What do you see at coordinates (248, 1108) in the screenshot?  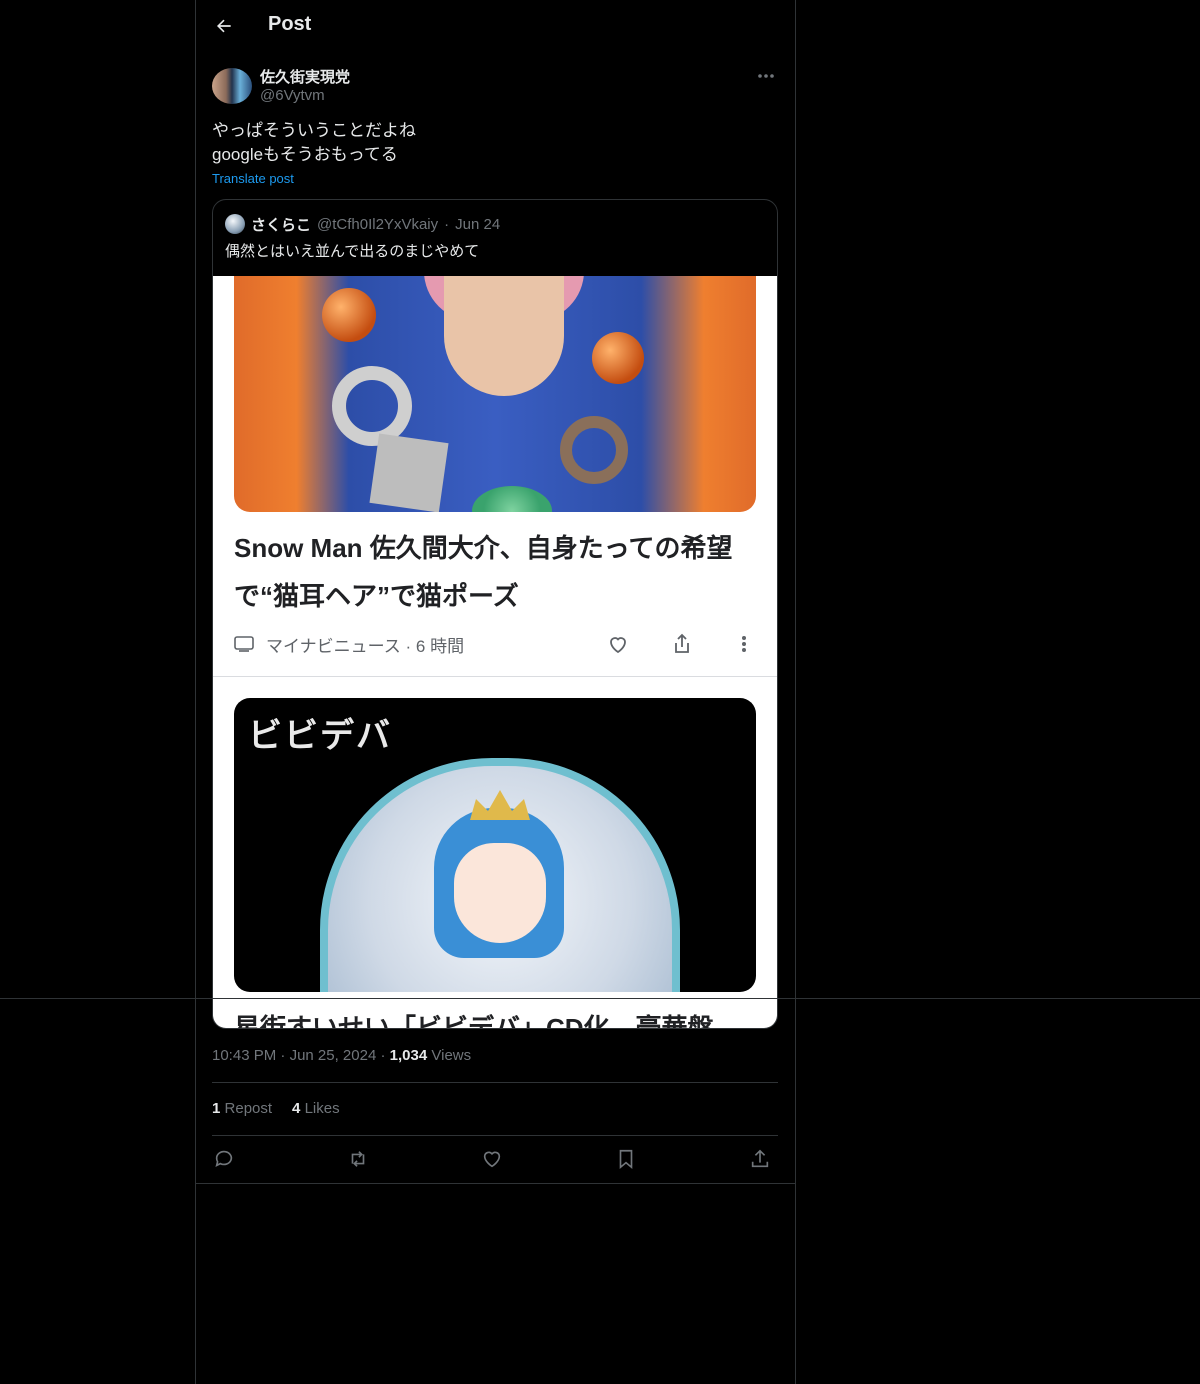 I see `reposts-label: Repost` at bounding box center [248, 1108].